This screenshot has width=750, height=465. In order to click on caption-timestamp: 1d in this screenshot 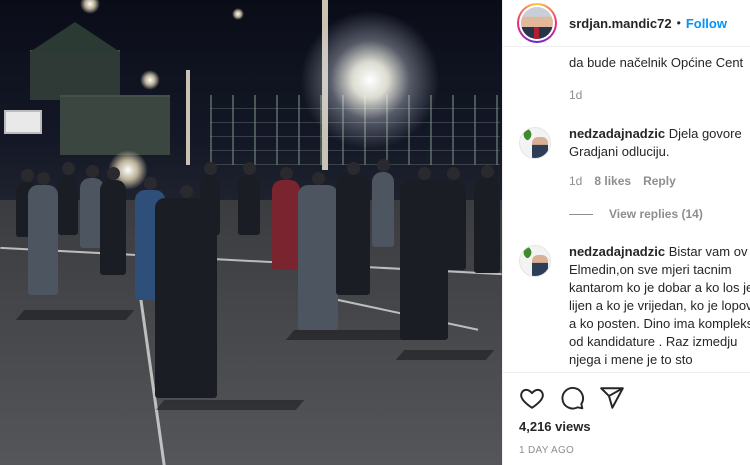, I will do `click(575, 95)`.